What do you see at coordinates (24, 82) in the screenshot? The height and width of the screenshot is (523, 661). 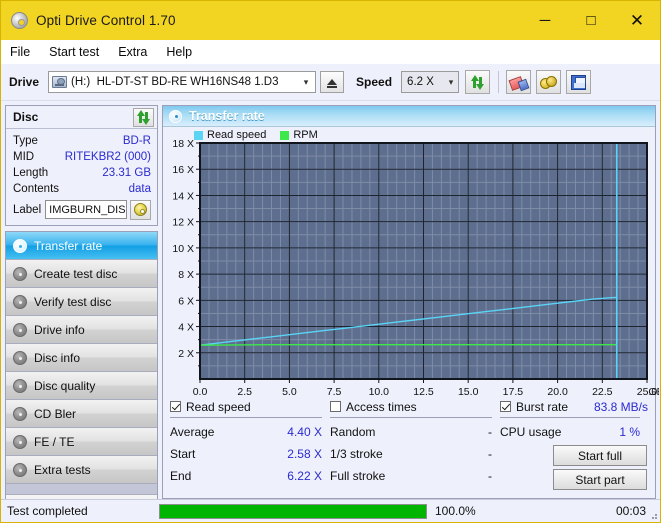 I see `drive-label: Drive` at bounding box center [24, 82].